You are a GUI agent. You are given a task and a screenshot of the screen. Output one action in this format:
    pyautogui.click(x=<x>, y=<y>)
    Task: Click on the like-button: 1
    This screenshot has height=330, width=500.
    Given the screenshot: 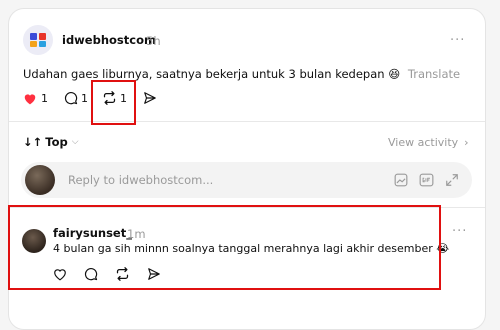 What is the action you would take?
    pyautogui.click(x=35, y=98)
    